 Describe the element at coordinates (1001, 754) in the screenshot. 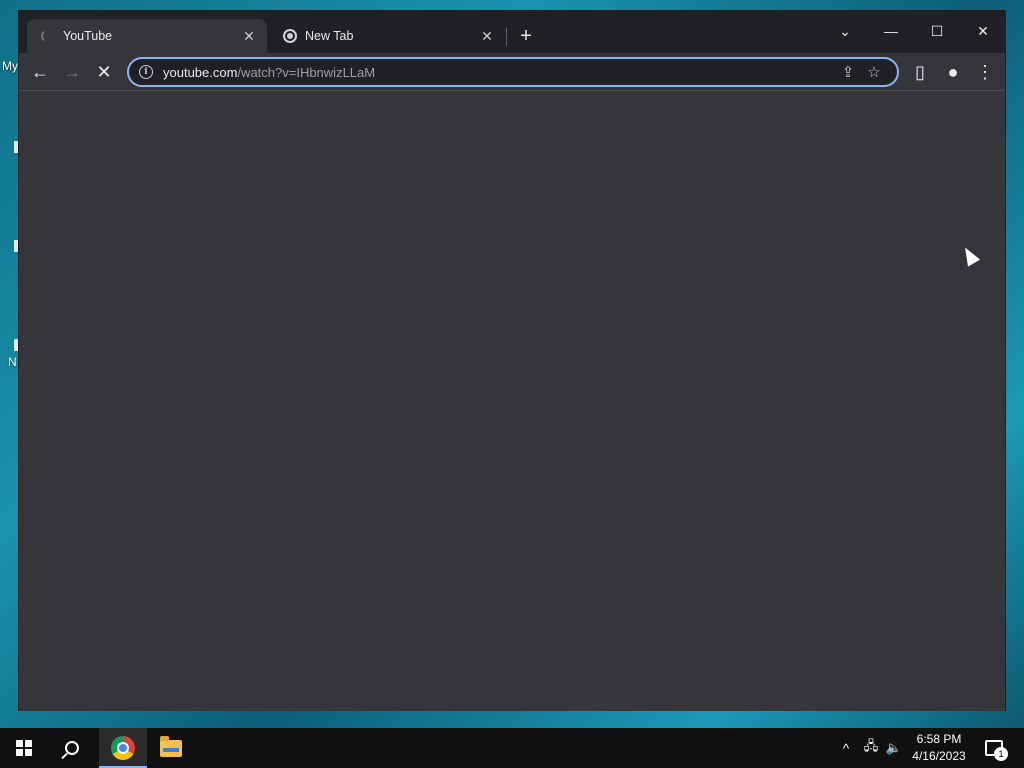

I see `notification-count-badge: 1` at that location.